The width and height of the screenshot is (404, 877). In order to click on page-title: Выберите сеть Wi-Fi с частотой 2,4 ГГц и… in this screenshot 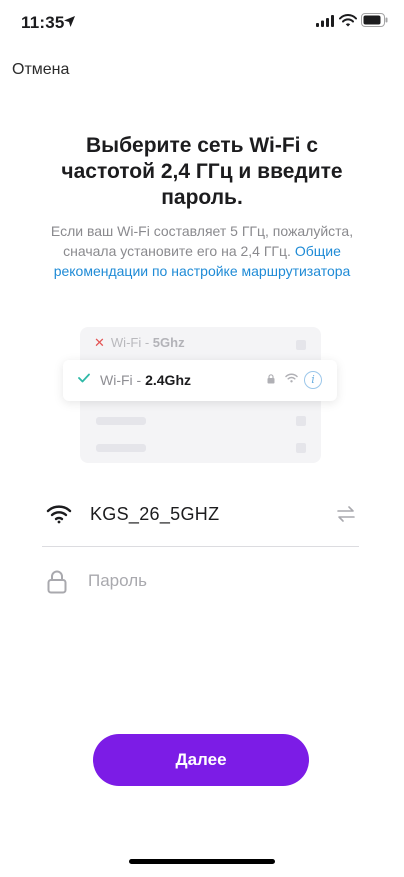, I will do `click(202, 171)`.